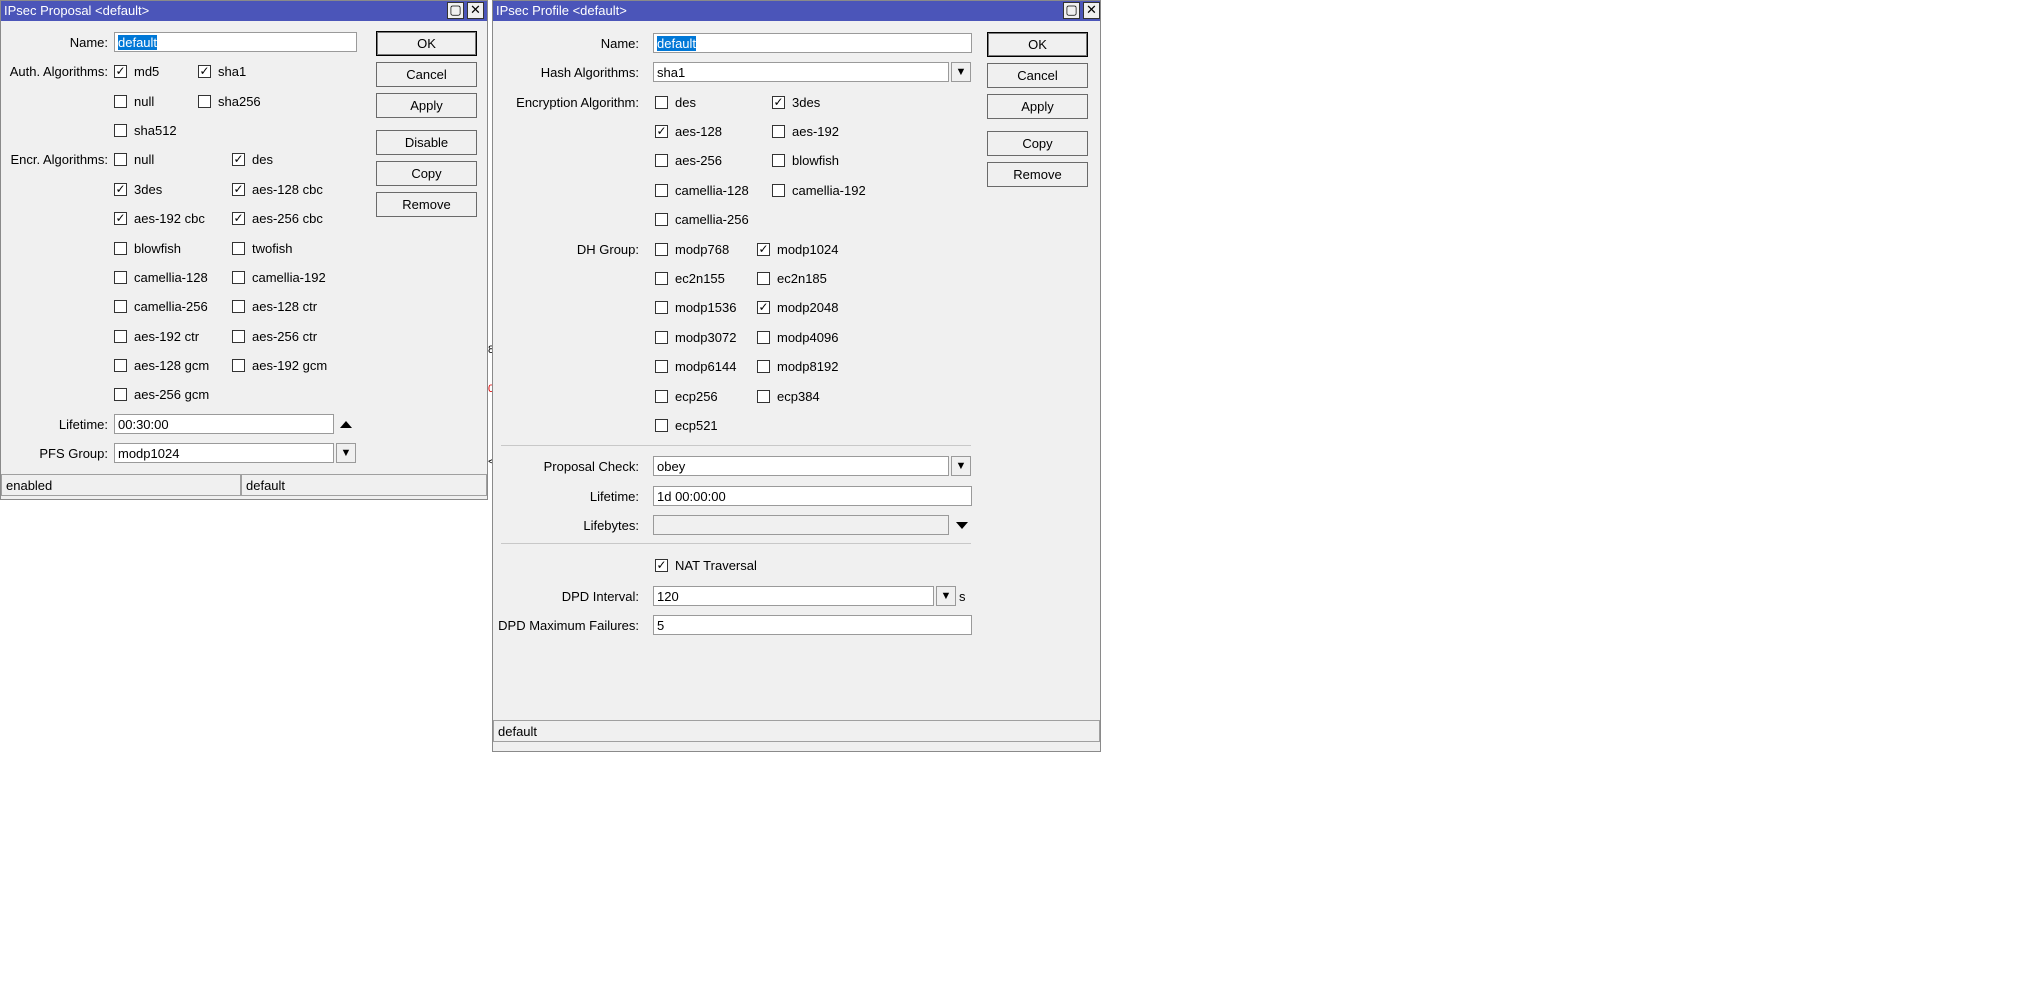  Describe the element at coordinates (805, 160) in the screenshot. I see `enc-checkbox-blowfish: blowfish` at that location.